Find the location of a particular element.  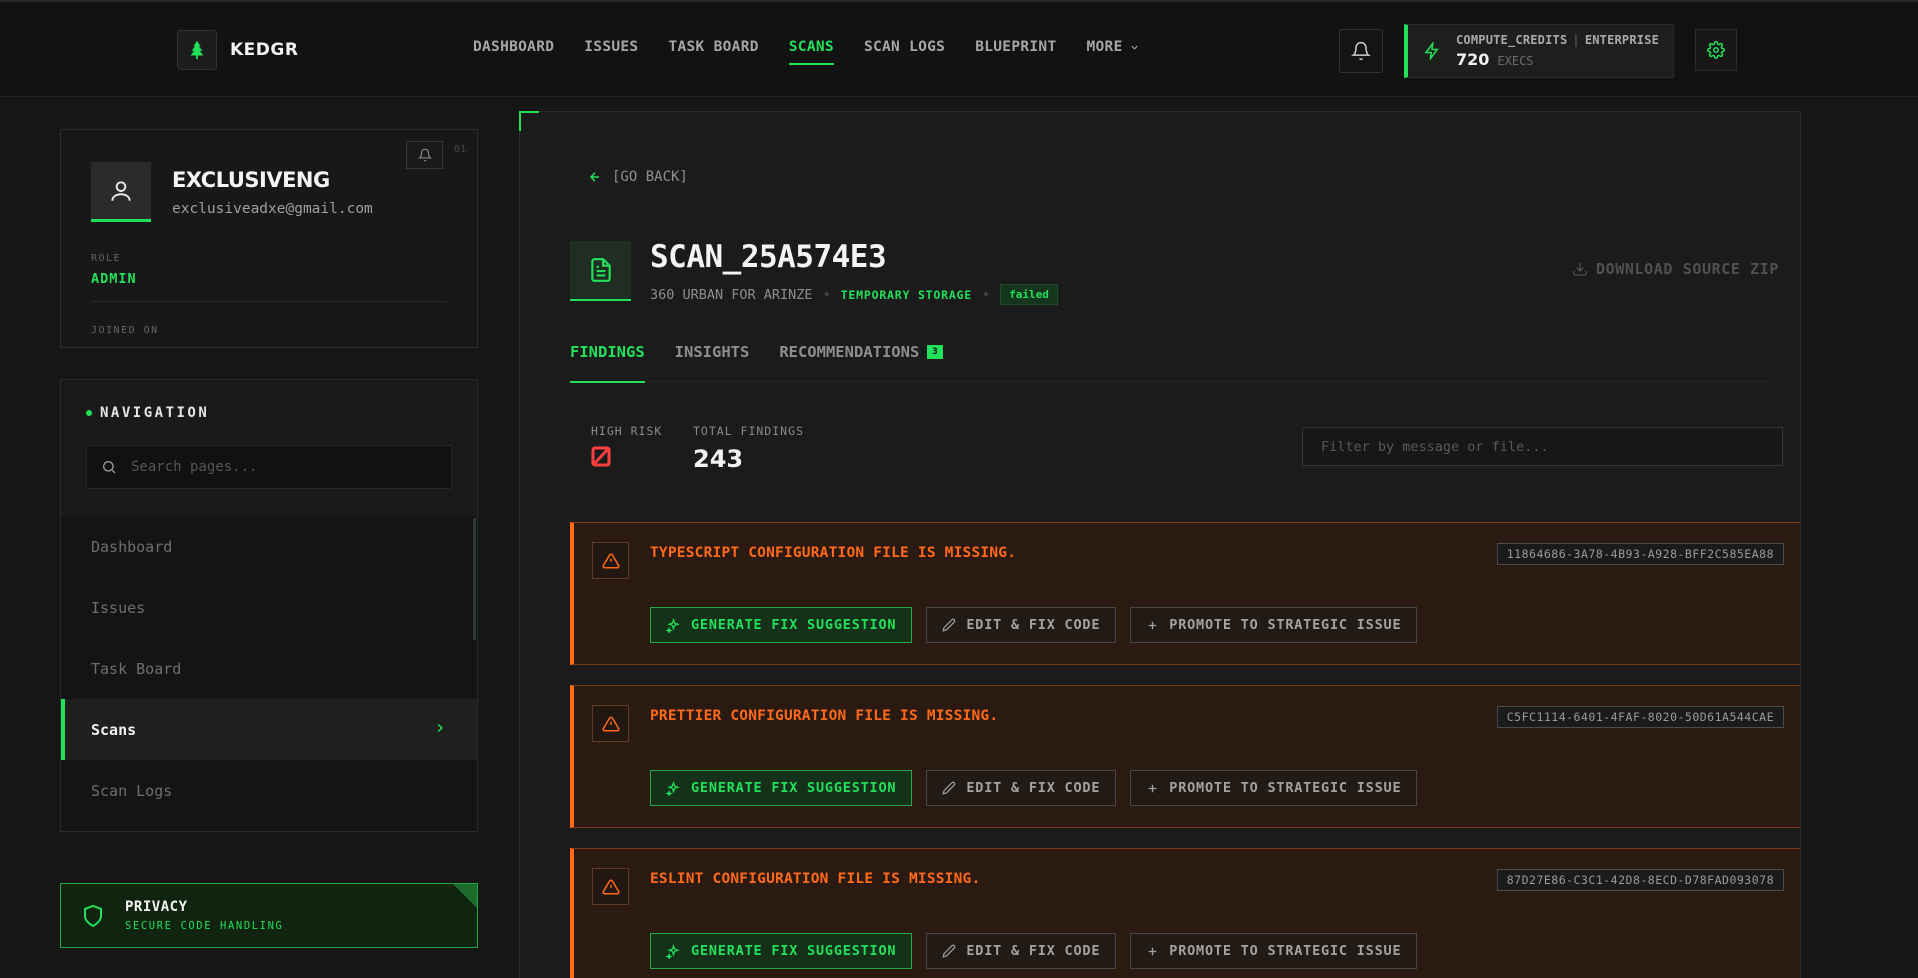

download-source-zip-button: DOWNLOAD SOURCE ZIP is located at coordinates (1675, 269).